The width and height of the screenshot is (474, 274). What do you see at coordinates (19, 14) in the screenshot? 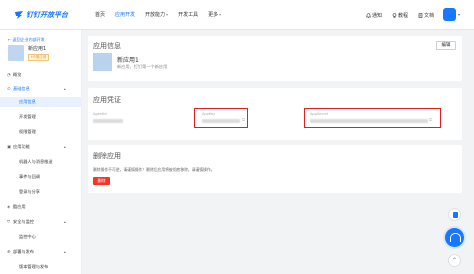
I see `dingtalk-logo-icon` at bounding box center [19, 14].